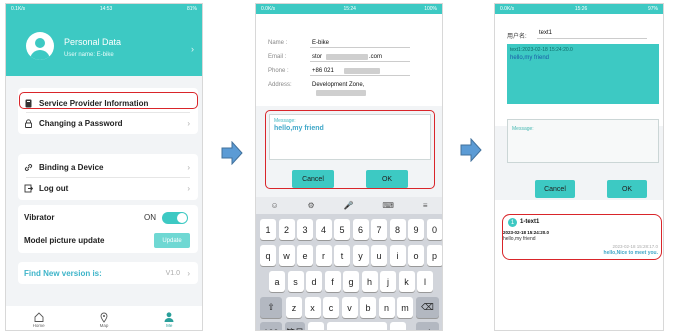  I want to click on menu-item-change-password: Changing a Password ›, so click(108, 123).